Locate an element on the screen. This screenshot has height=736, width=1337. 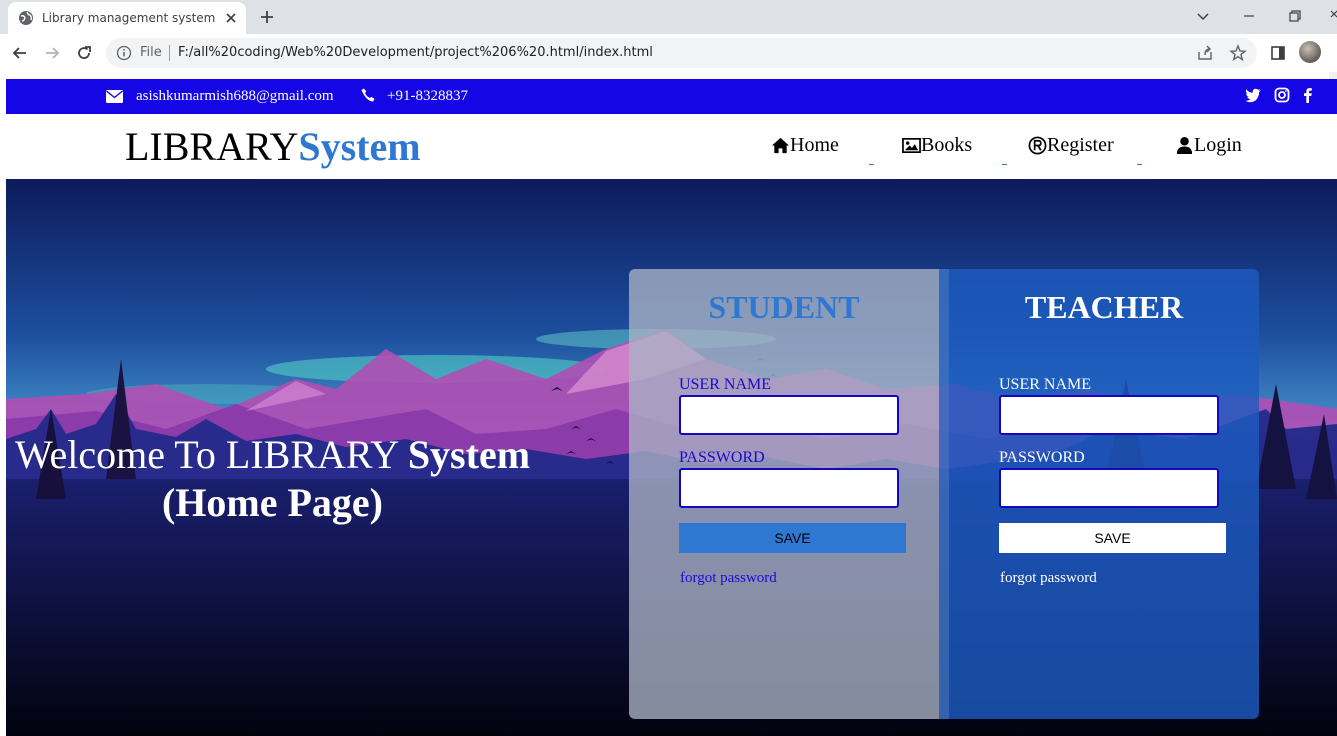
tab-search-icon is located at coordinates (1203, 16).